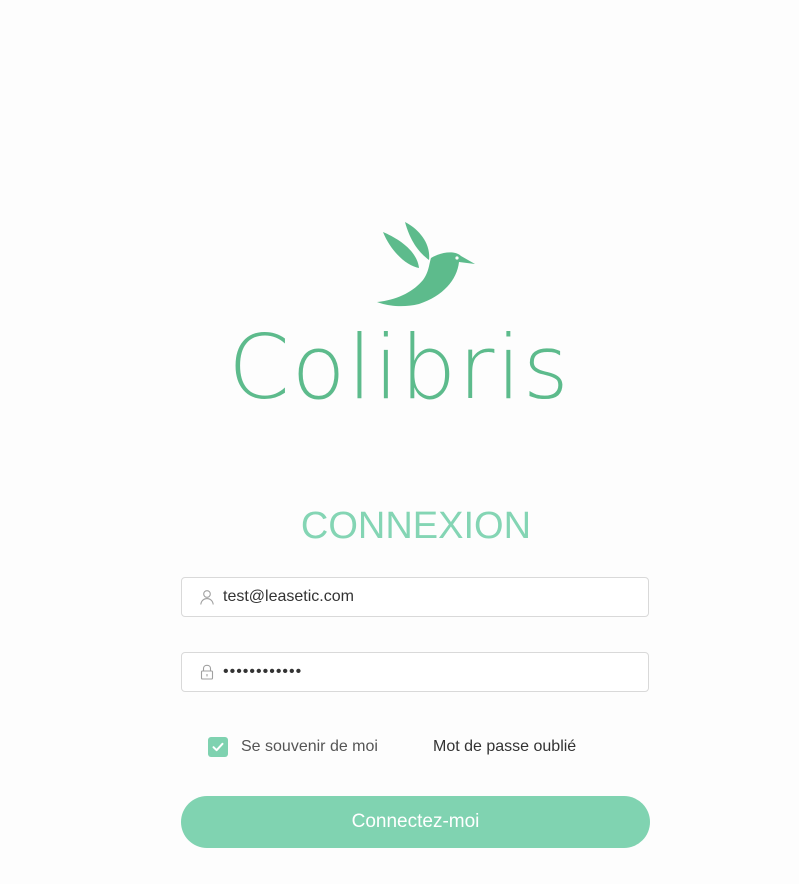 The height and width of the screenshot is (884, 799). Describe the element at coordinates (415, 822) in the screenshot. I see `login-button: Connectez-moi` at that location.